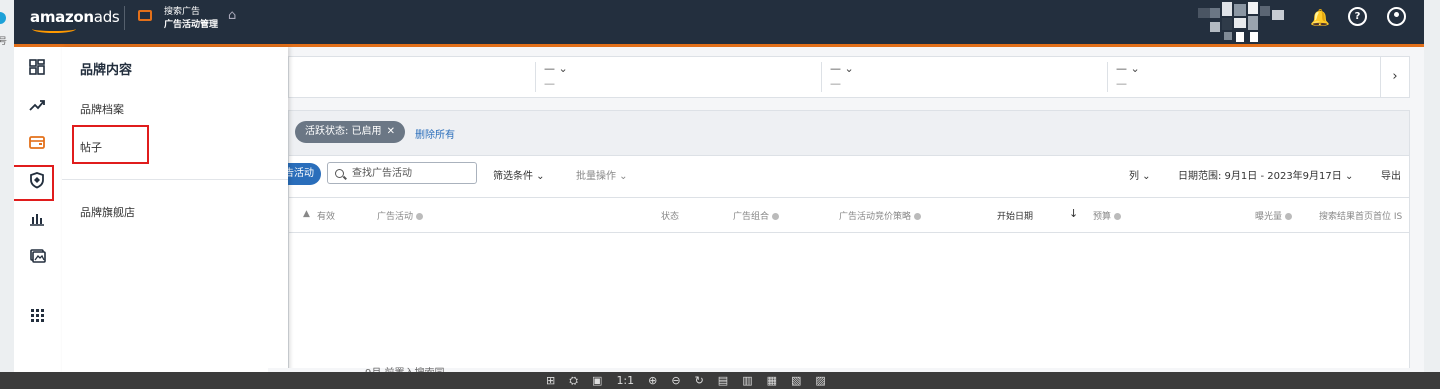  What do you see at coordinates (820, 381) in the screenshot?
I see `print-icon: ▨` at bounding box center [820, 381].